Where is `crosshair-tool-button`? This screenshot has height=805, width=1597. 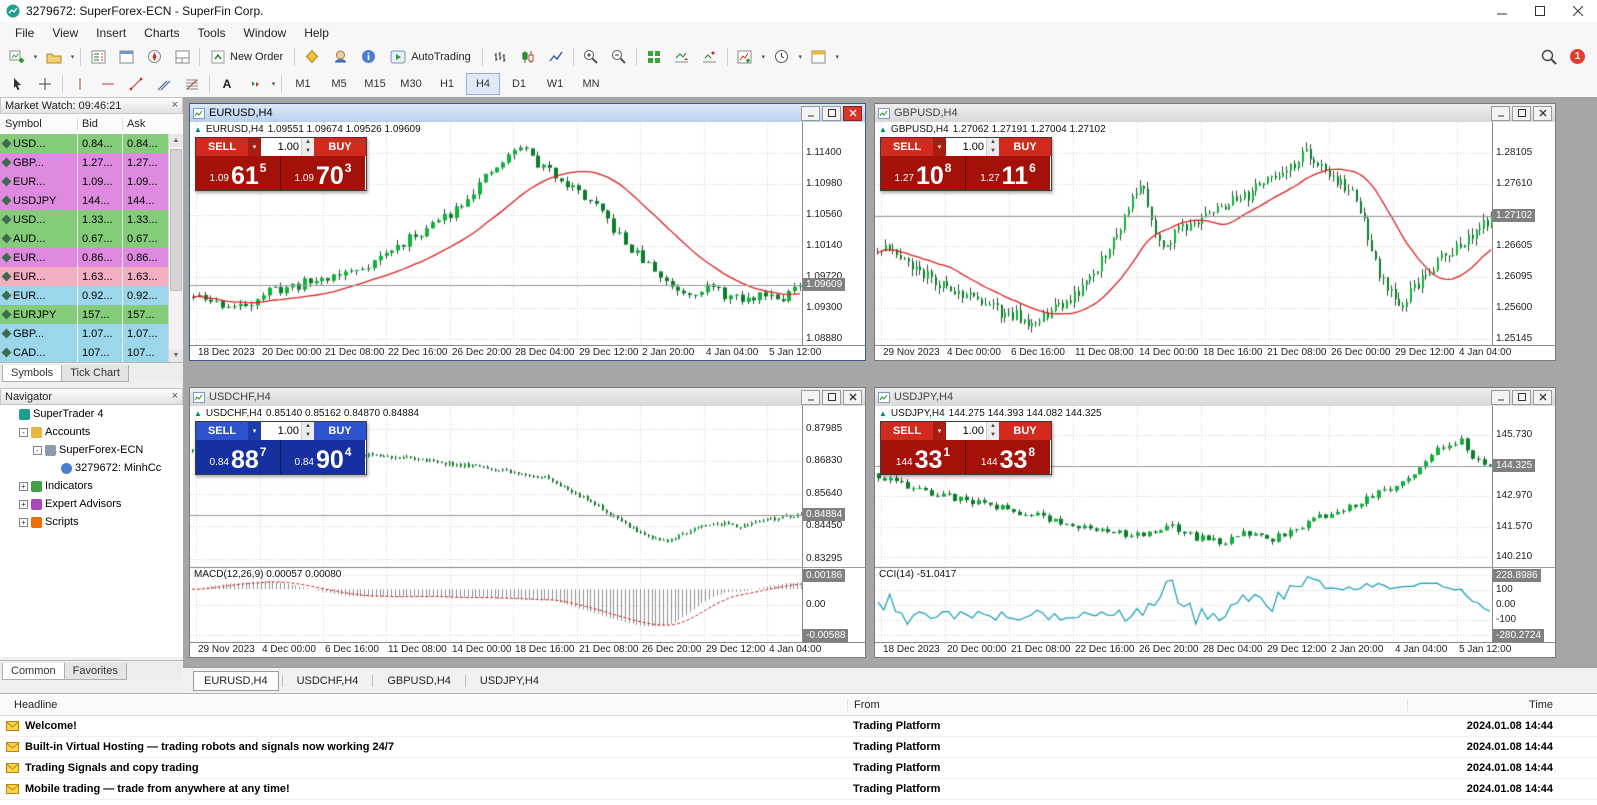
crosshair-tool-button is located at coordinates (45, 84).